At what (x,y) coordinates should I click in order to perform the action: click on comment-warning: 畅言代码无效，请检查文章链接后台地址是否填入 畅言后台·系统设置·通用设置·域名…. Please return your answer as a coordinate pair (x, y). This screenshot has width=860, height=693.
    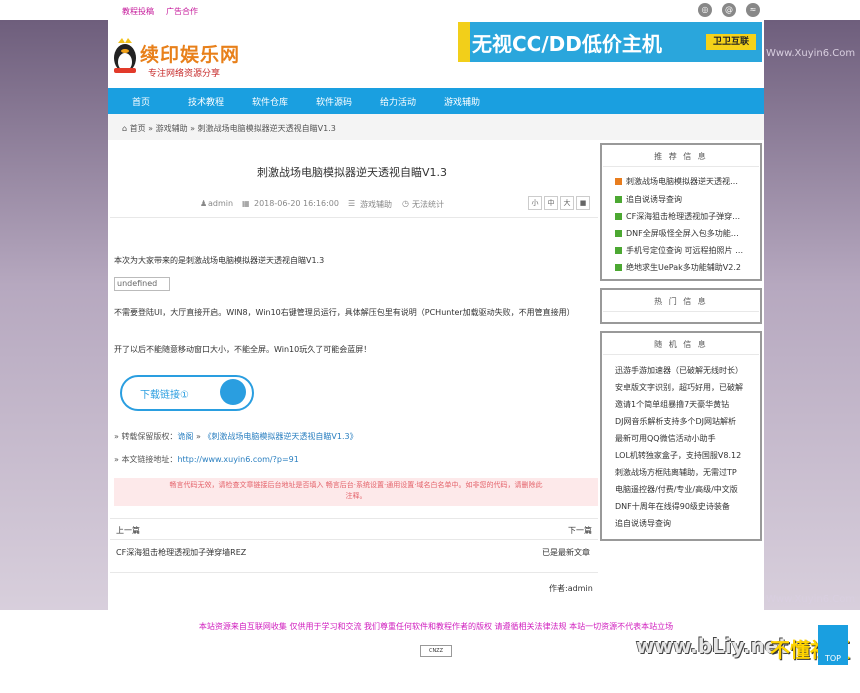
    Looking at the image, I should click on (356, 492).